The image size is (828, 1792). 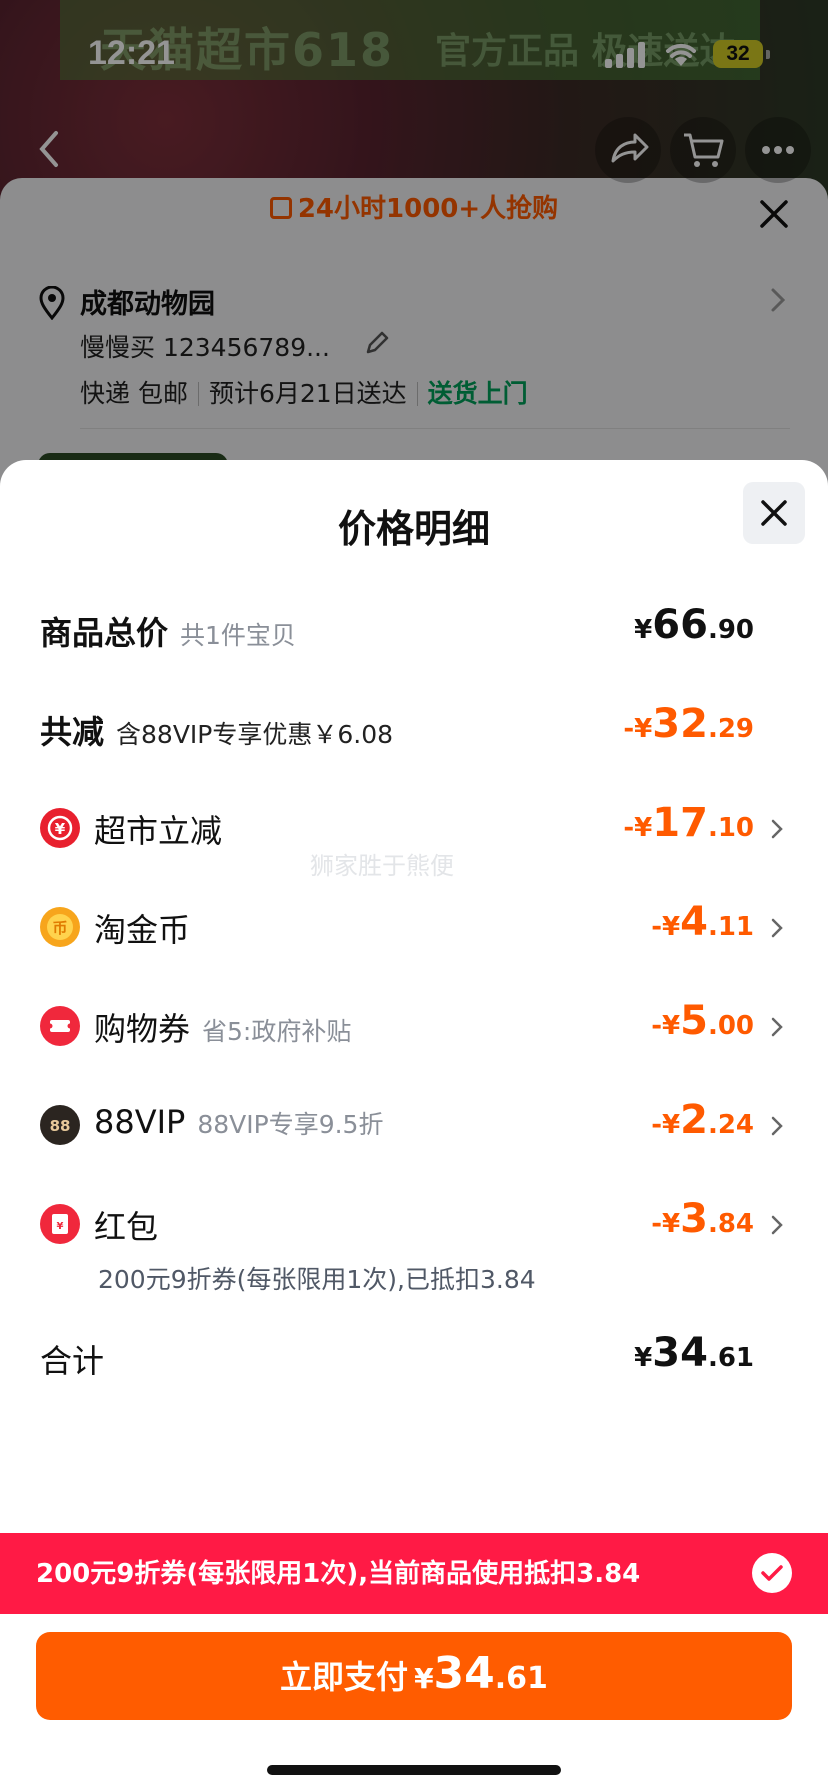 I want to click on discount-item-row: ¥ 红包 -¥3.84, so click(x=414, y=1224).